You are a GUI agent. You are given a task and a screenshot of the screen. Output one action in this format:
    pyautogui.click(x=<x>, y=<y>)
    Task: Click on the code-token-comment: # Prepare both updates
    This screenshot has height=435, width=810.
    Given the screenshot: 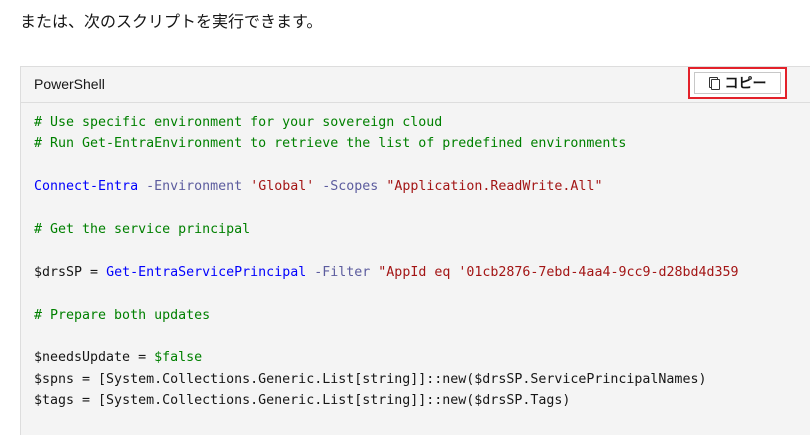 What is the action you would take?
    pyautogui.click(x=122, y=315)
    